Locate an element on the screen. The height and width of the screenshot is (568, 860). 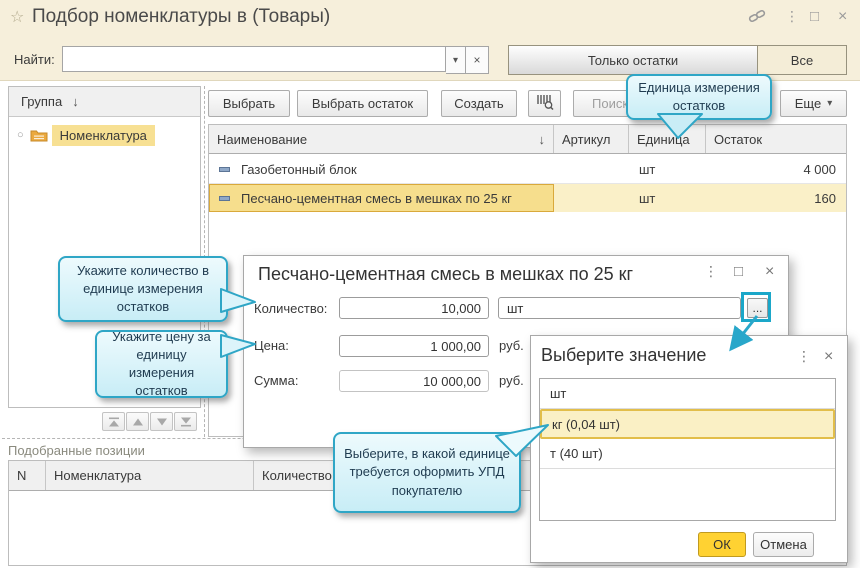
favorite-star-icon: ☆ is located at coordinates (17, 17).